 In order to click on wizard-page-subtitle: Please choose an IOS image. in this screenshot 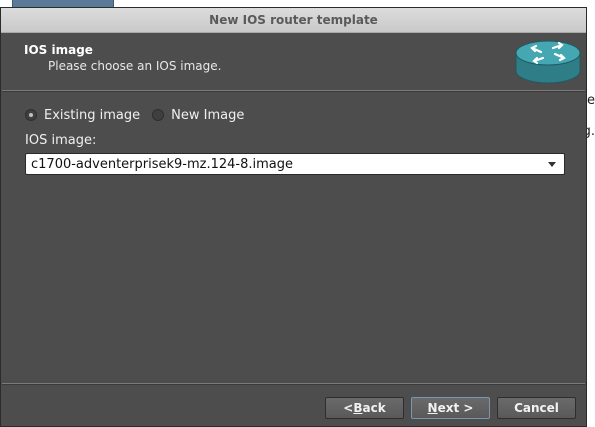, I will do `click(135, 66)`.